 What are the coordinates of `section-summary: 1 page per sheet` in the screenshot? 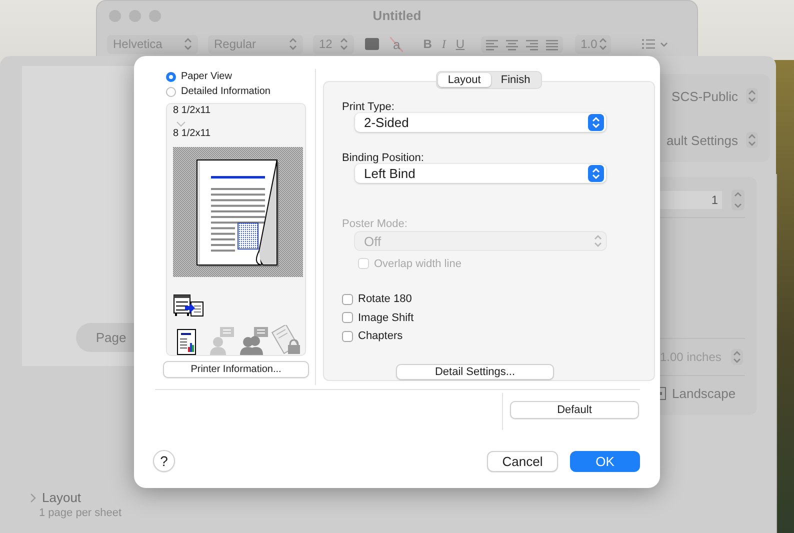 It's located at (81, 513).